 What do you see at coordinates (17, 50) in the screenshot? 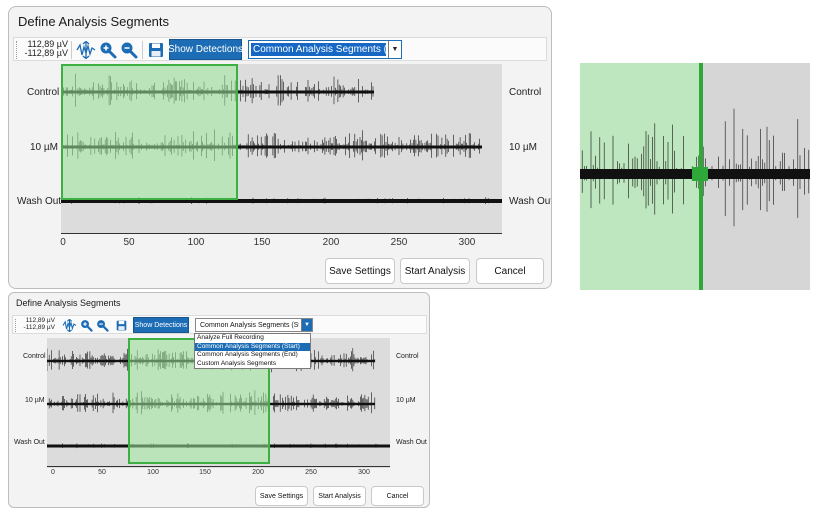
I see `toolbar-grip` at bounding box center [17, 50].